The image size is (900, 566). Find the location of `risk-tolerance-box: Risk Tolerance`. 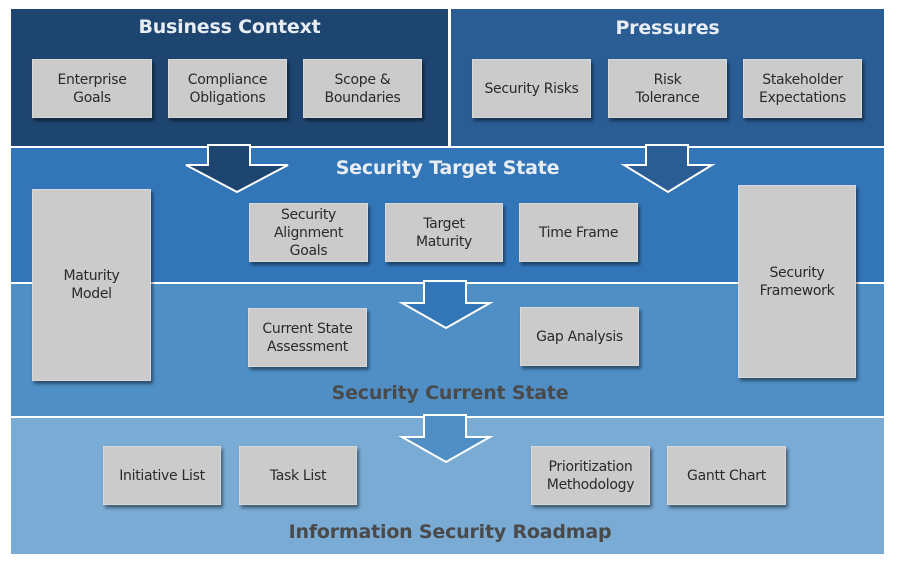

risk-tolerance-box: Risk Tolerance is located at coordinates (667, 88).